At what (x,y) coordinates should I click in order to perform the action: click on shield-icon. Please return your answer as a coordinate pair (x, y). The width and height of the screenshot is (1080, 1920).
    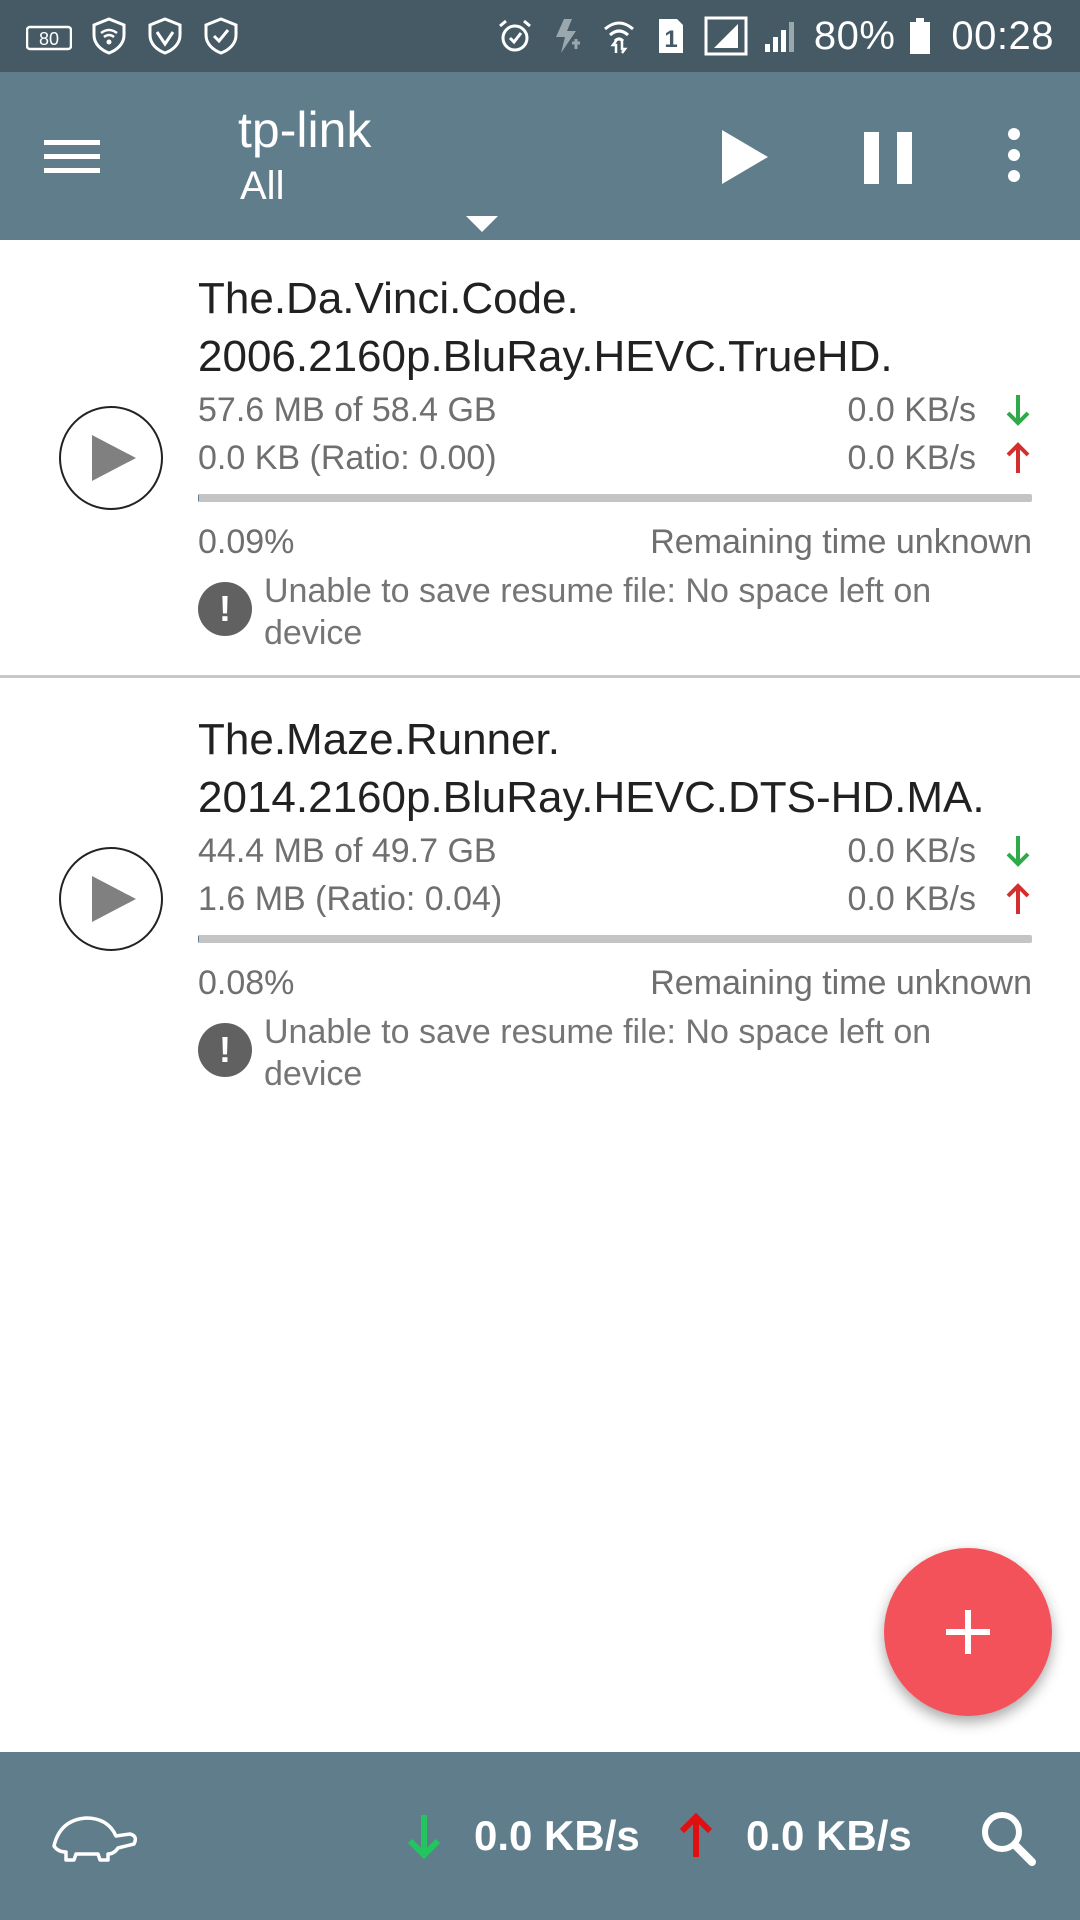
    Looking at the image, I should click on (165, 36).